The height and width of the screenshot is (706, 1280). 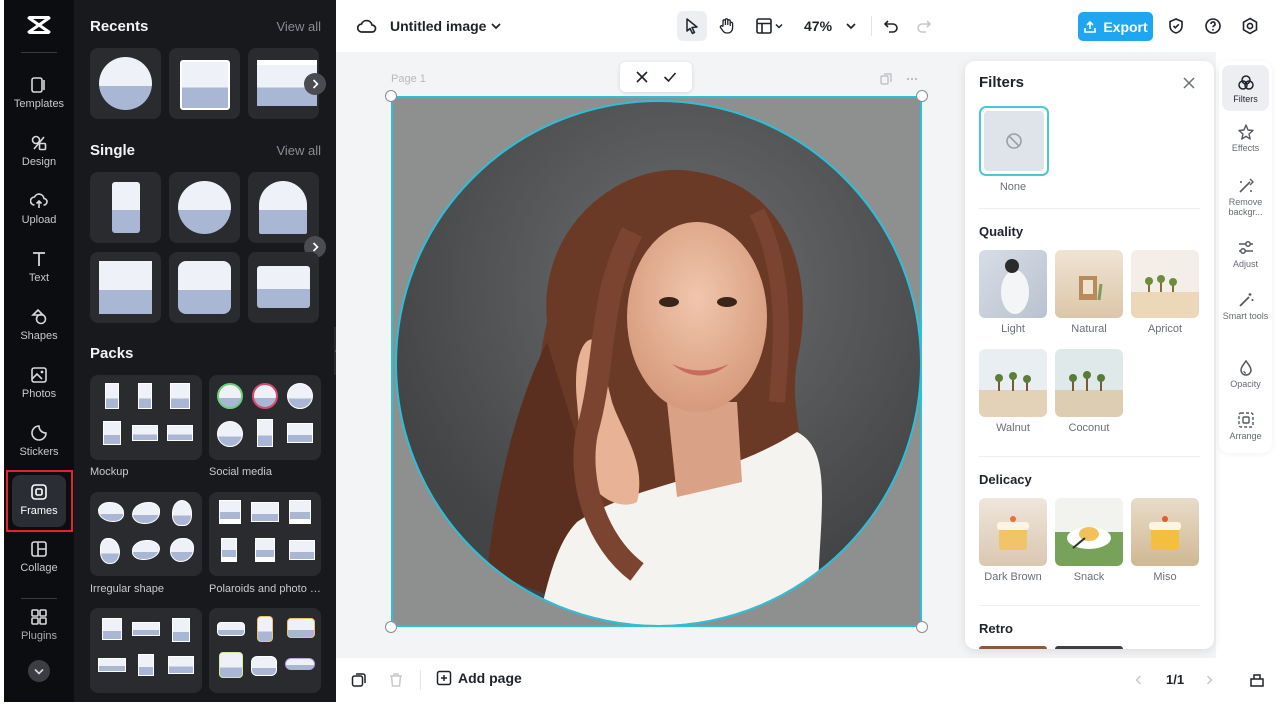 What do you see at coordinates (367, 26) in the screenshot?
I see `cloud-save-button` at bounding box center [367, 26].